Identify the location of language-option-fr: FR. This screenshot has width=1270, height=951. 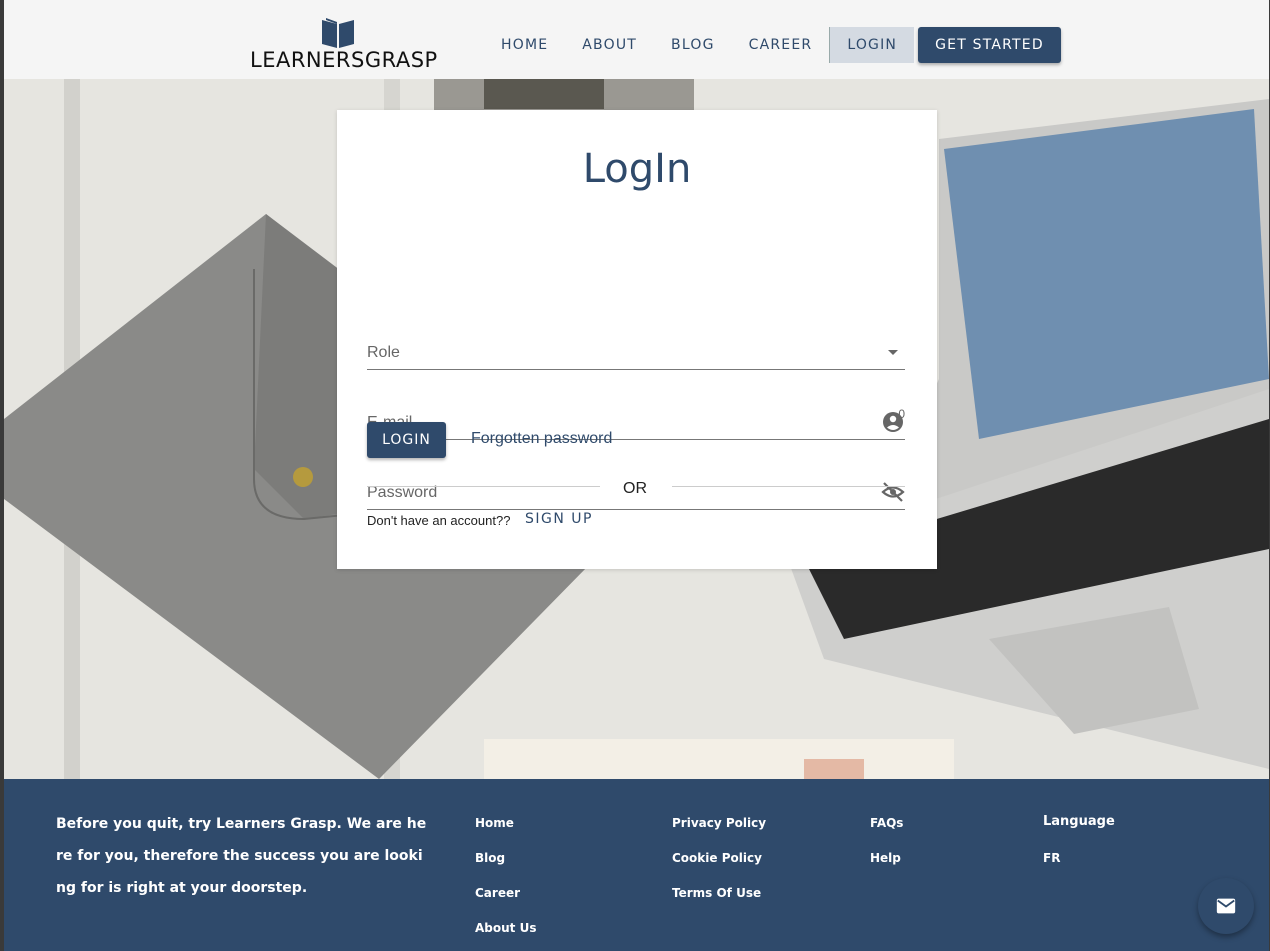
(1051, 858).